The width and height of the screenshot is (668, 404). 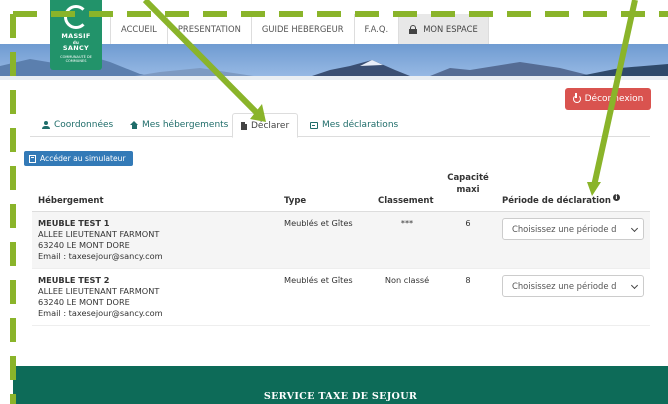 I want to click on logout-button: Déconnexion, so click(x=608, y=99).